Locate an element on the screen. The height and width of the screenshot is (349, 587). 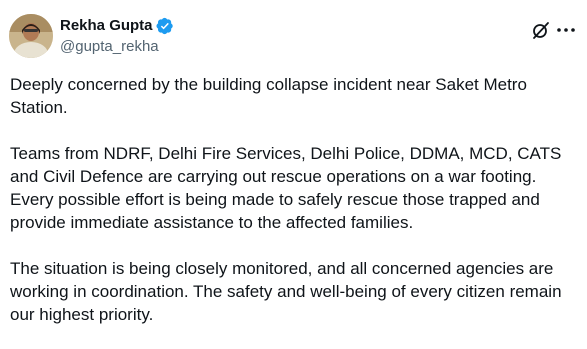
grok-icon is located at coordinates (541, 30).